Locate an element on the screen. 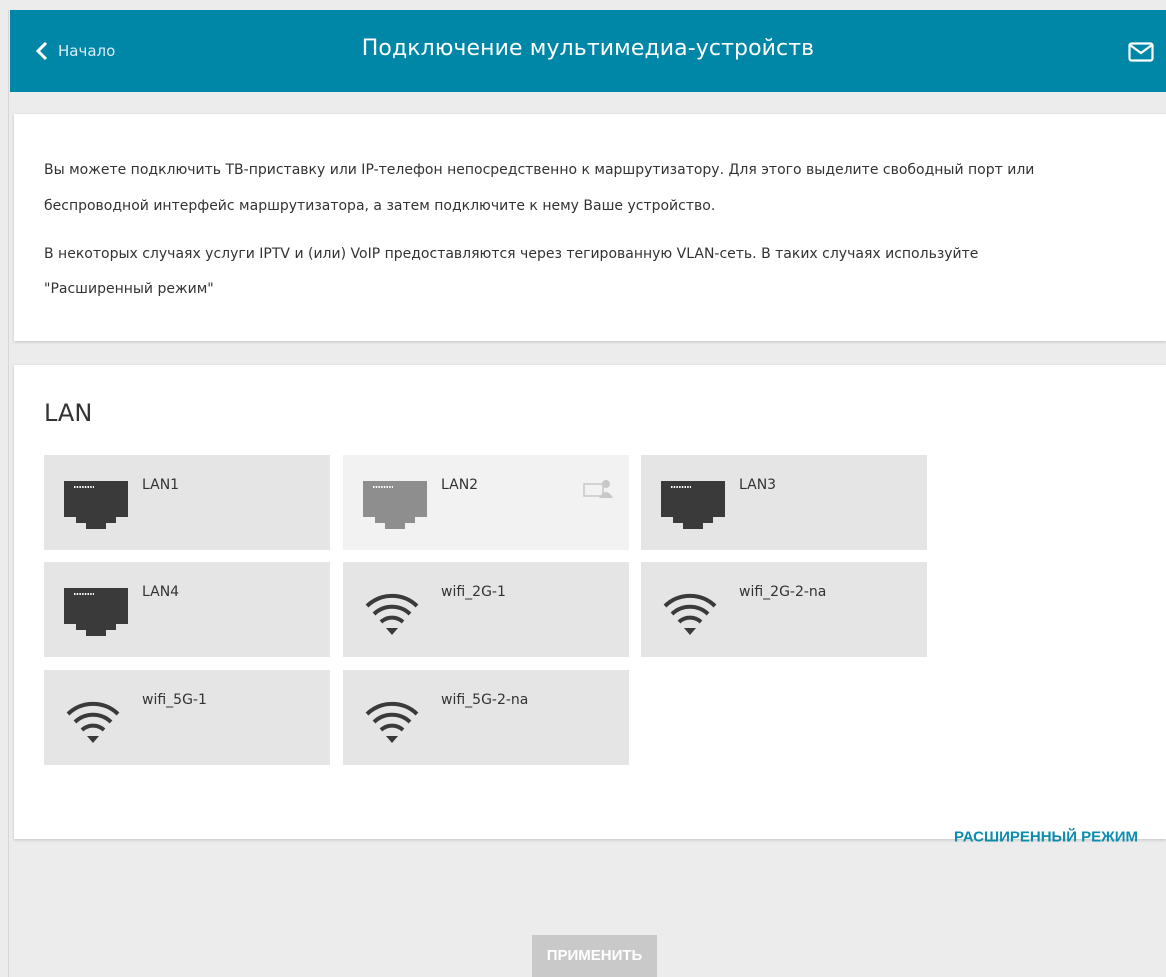 This screenshot has height=977, width=1166. info-text-line: "Расширенный режим" is located at coordinates (129, 289).